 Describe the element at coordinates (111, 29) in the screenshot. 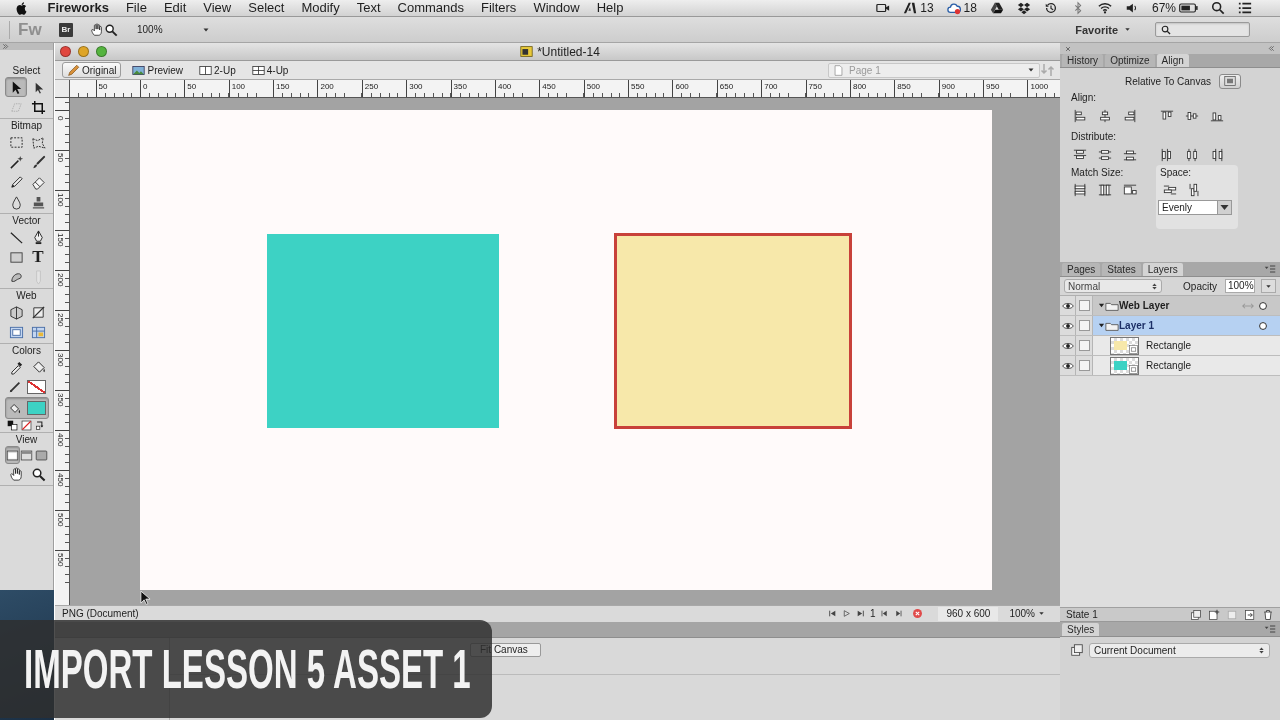

I see `magnifier-icon` at that location.